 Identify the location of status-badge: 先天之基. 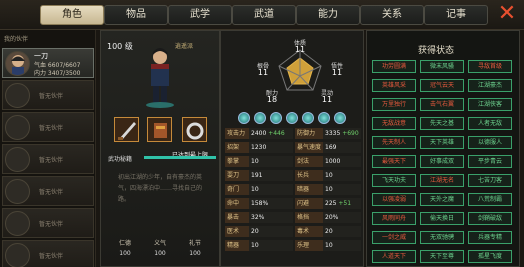
(442, 123).